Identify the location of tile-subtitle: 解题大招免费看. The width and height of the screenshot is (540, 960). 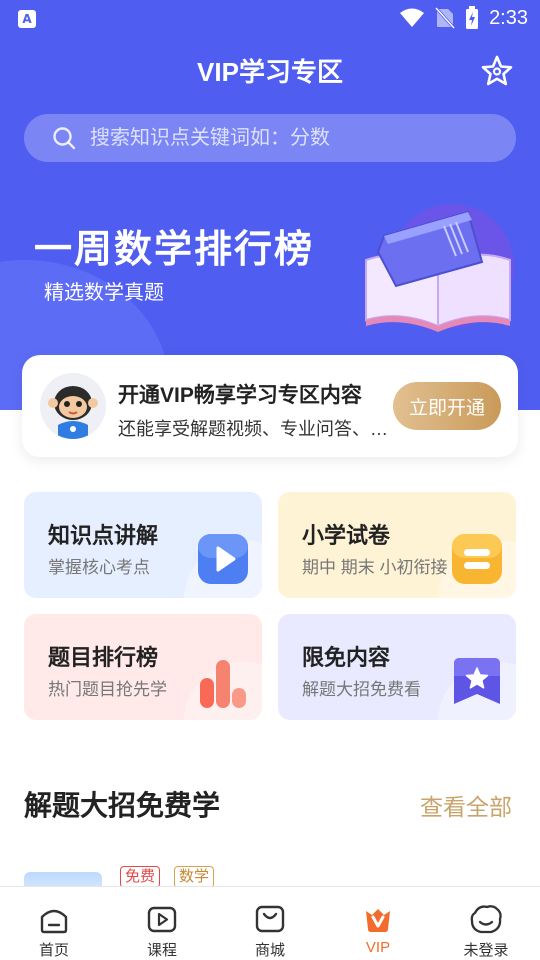
(361, 689).